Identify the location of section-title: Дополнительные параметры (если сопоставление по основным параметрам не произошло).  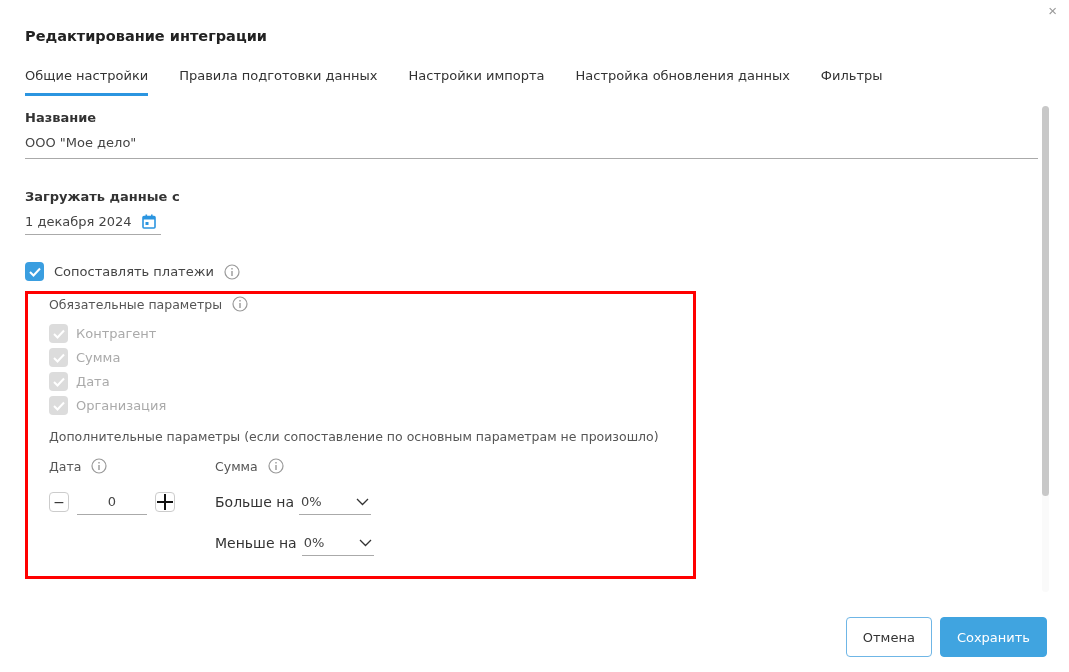
(354, 436).